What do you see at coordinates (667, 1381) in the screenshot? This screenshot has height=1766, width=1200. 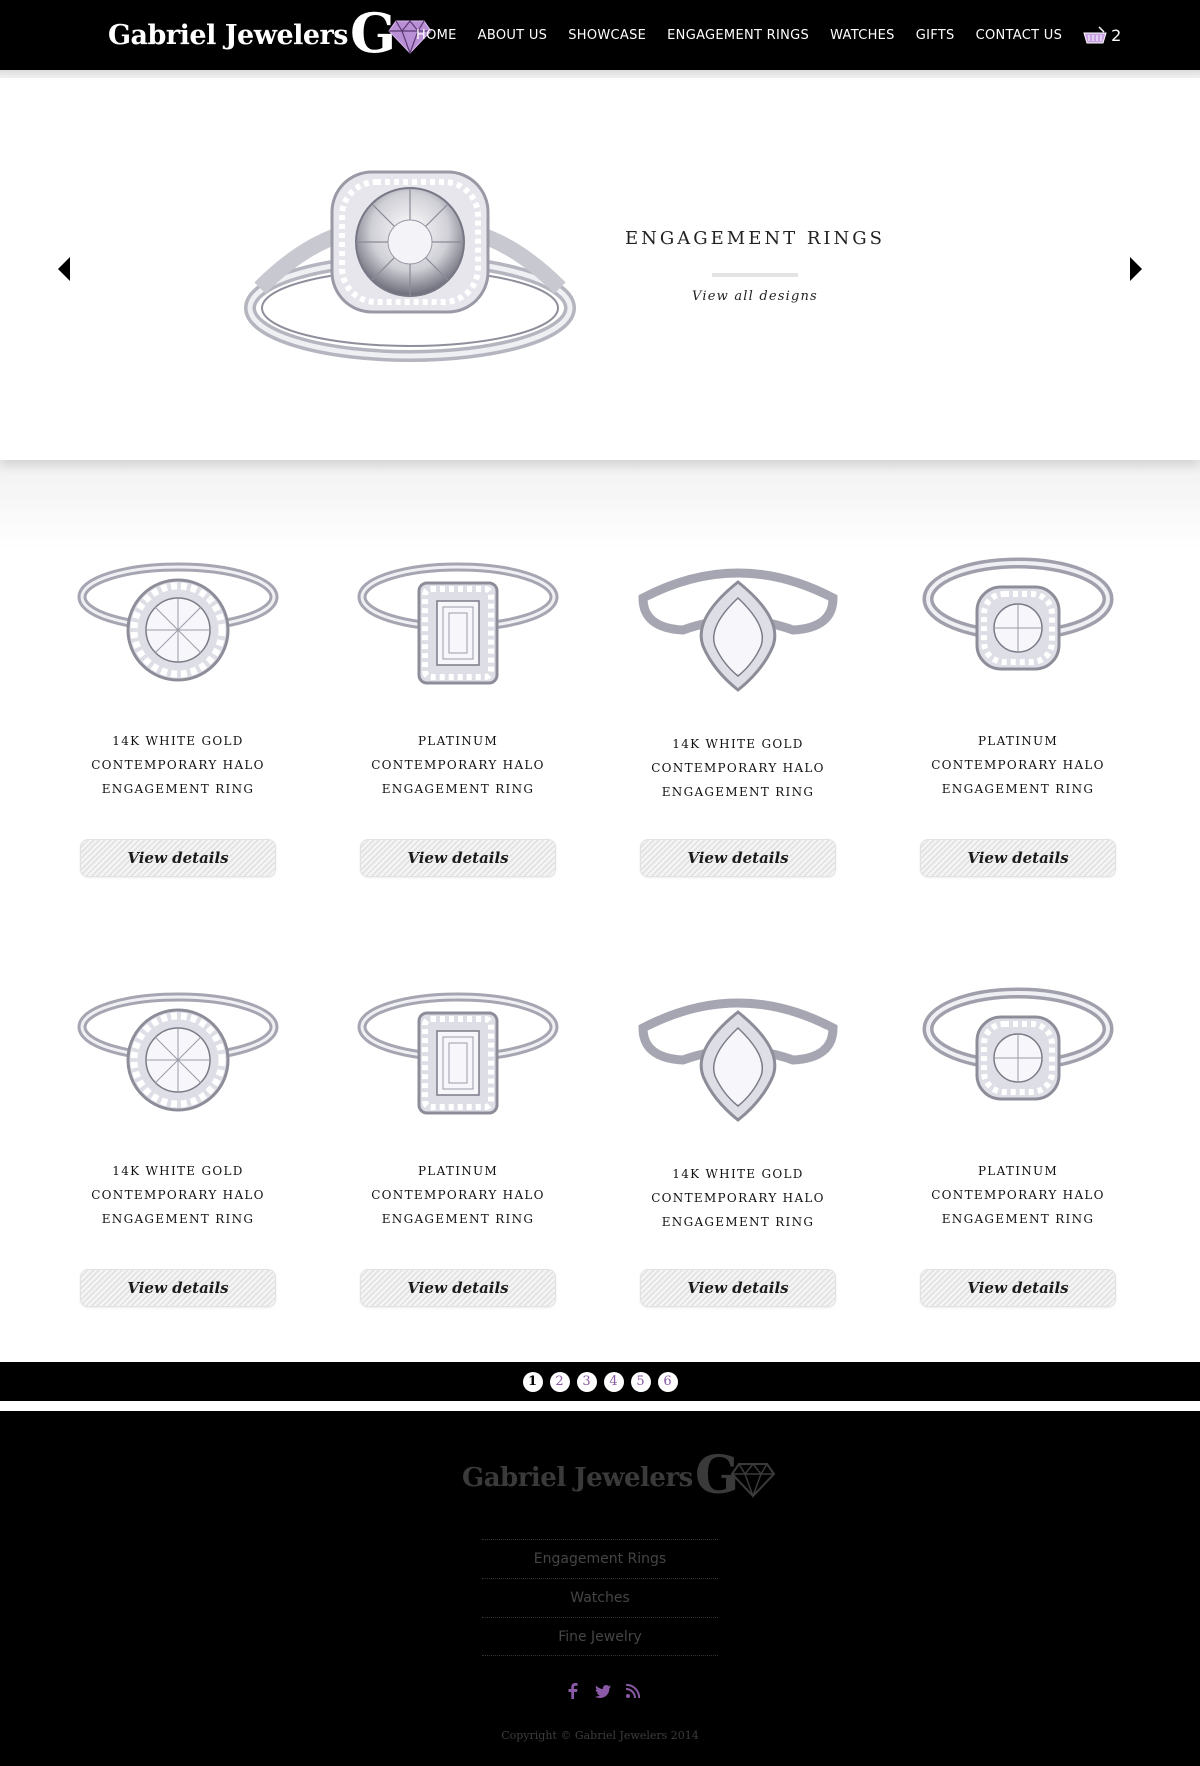 I see `page-6-button: 6` at bounding box center [667, 1381].